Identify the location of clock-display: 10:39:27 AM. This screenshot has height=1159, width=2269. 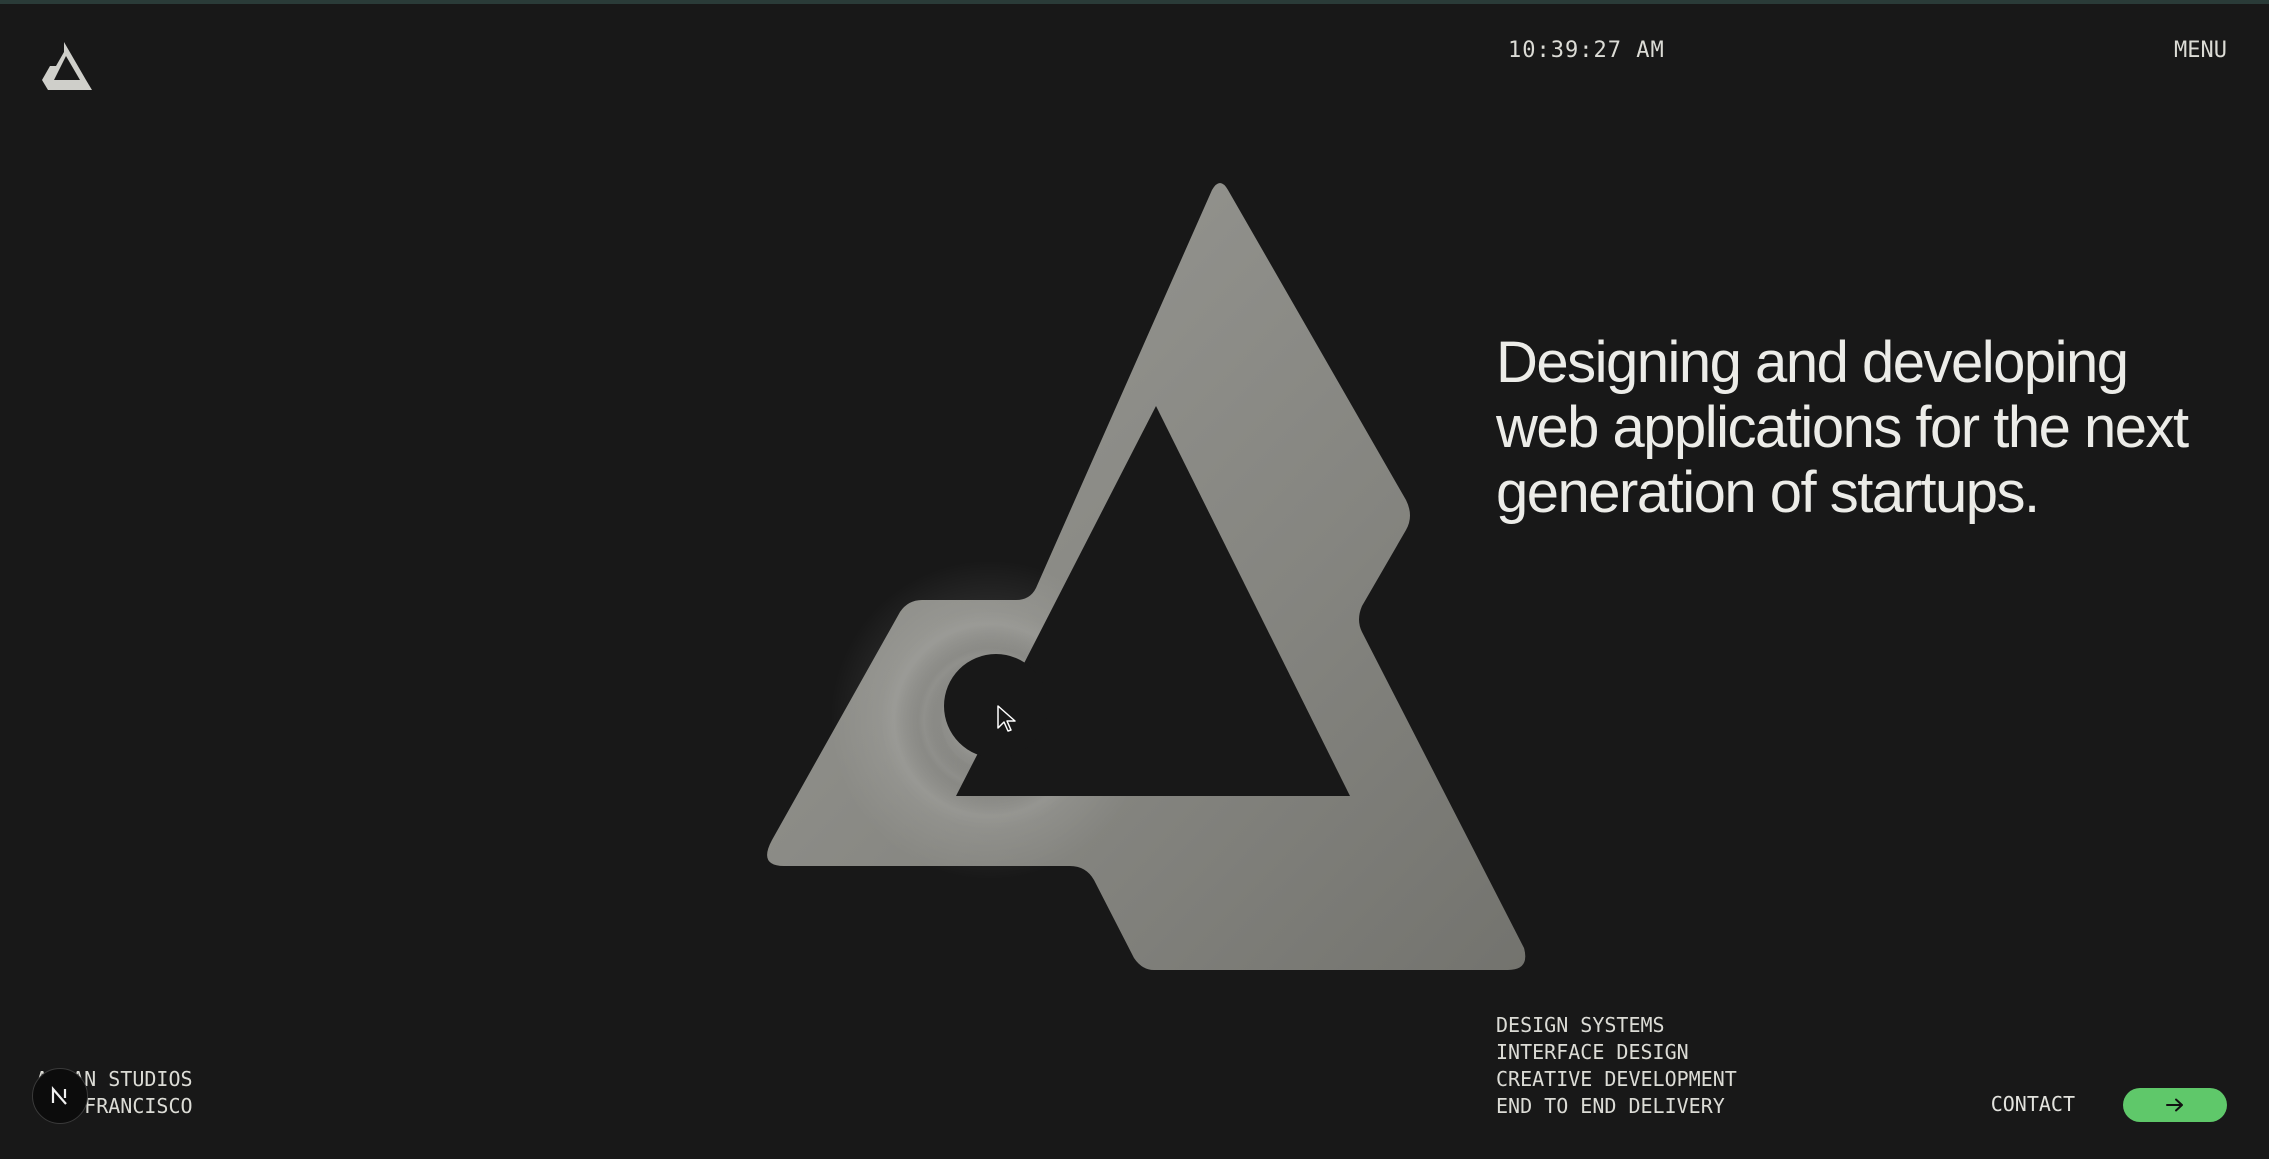
(1586, 50).